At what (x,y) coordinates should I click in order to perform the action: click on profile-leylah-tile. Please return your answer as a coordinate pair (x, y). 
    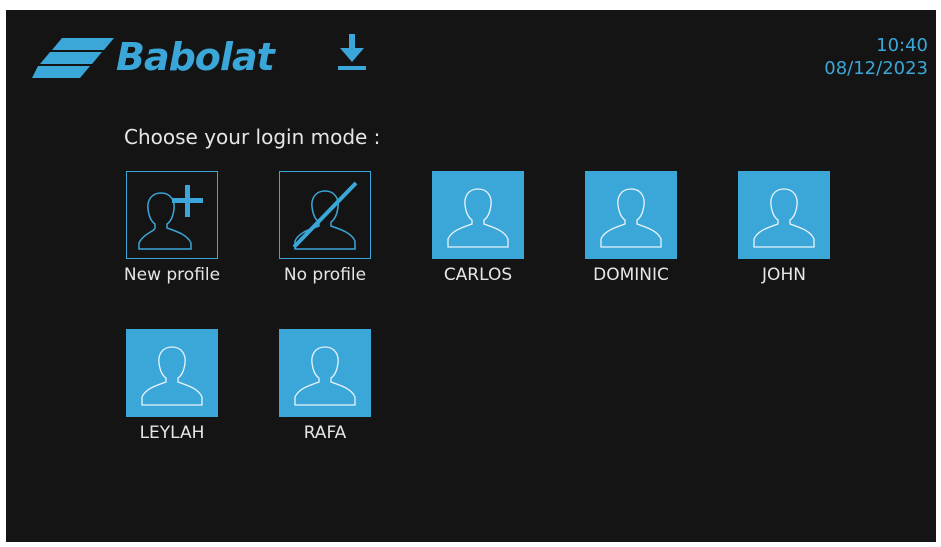
    Looking at the image, I should click on (172, 373).